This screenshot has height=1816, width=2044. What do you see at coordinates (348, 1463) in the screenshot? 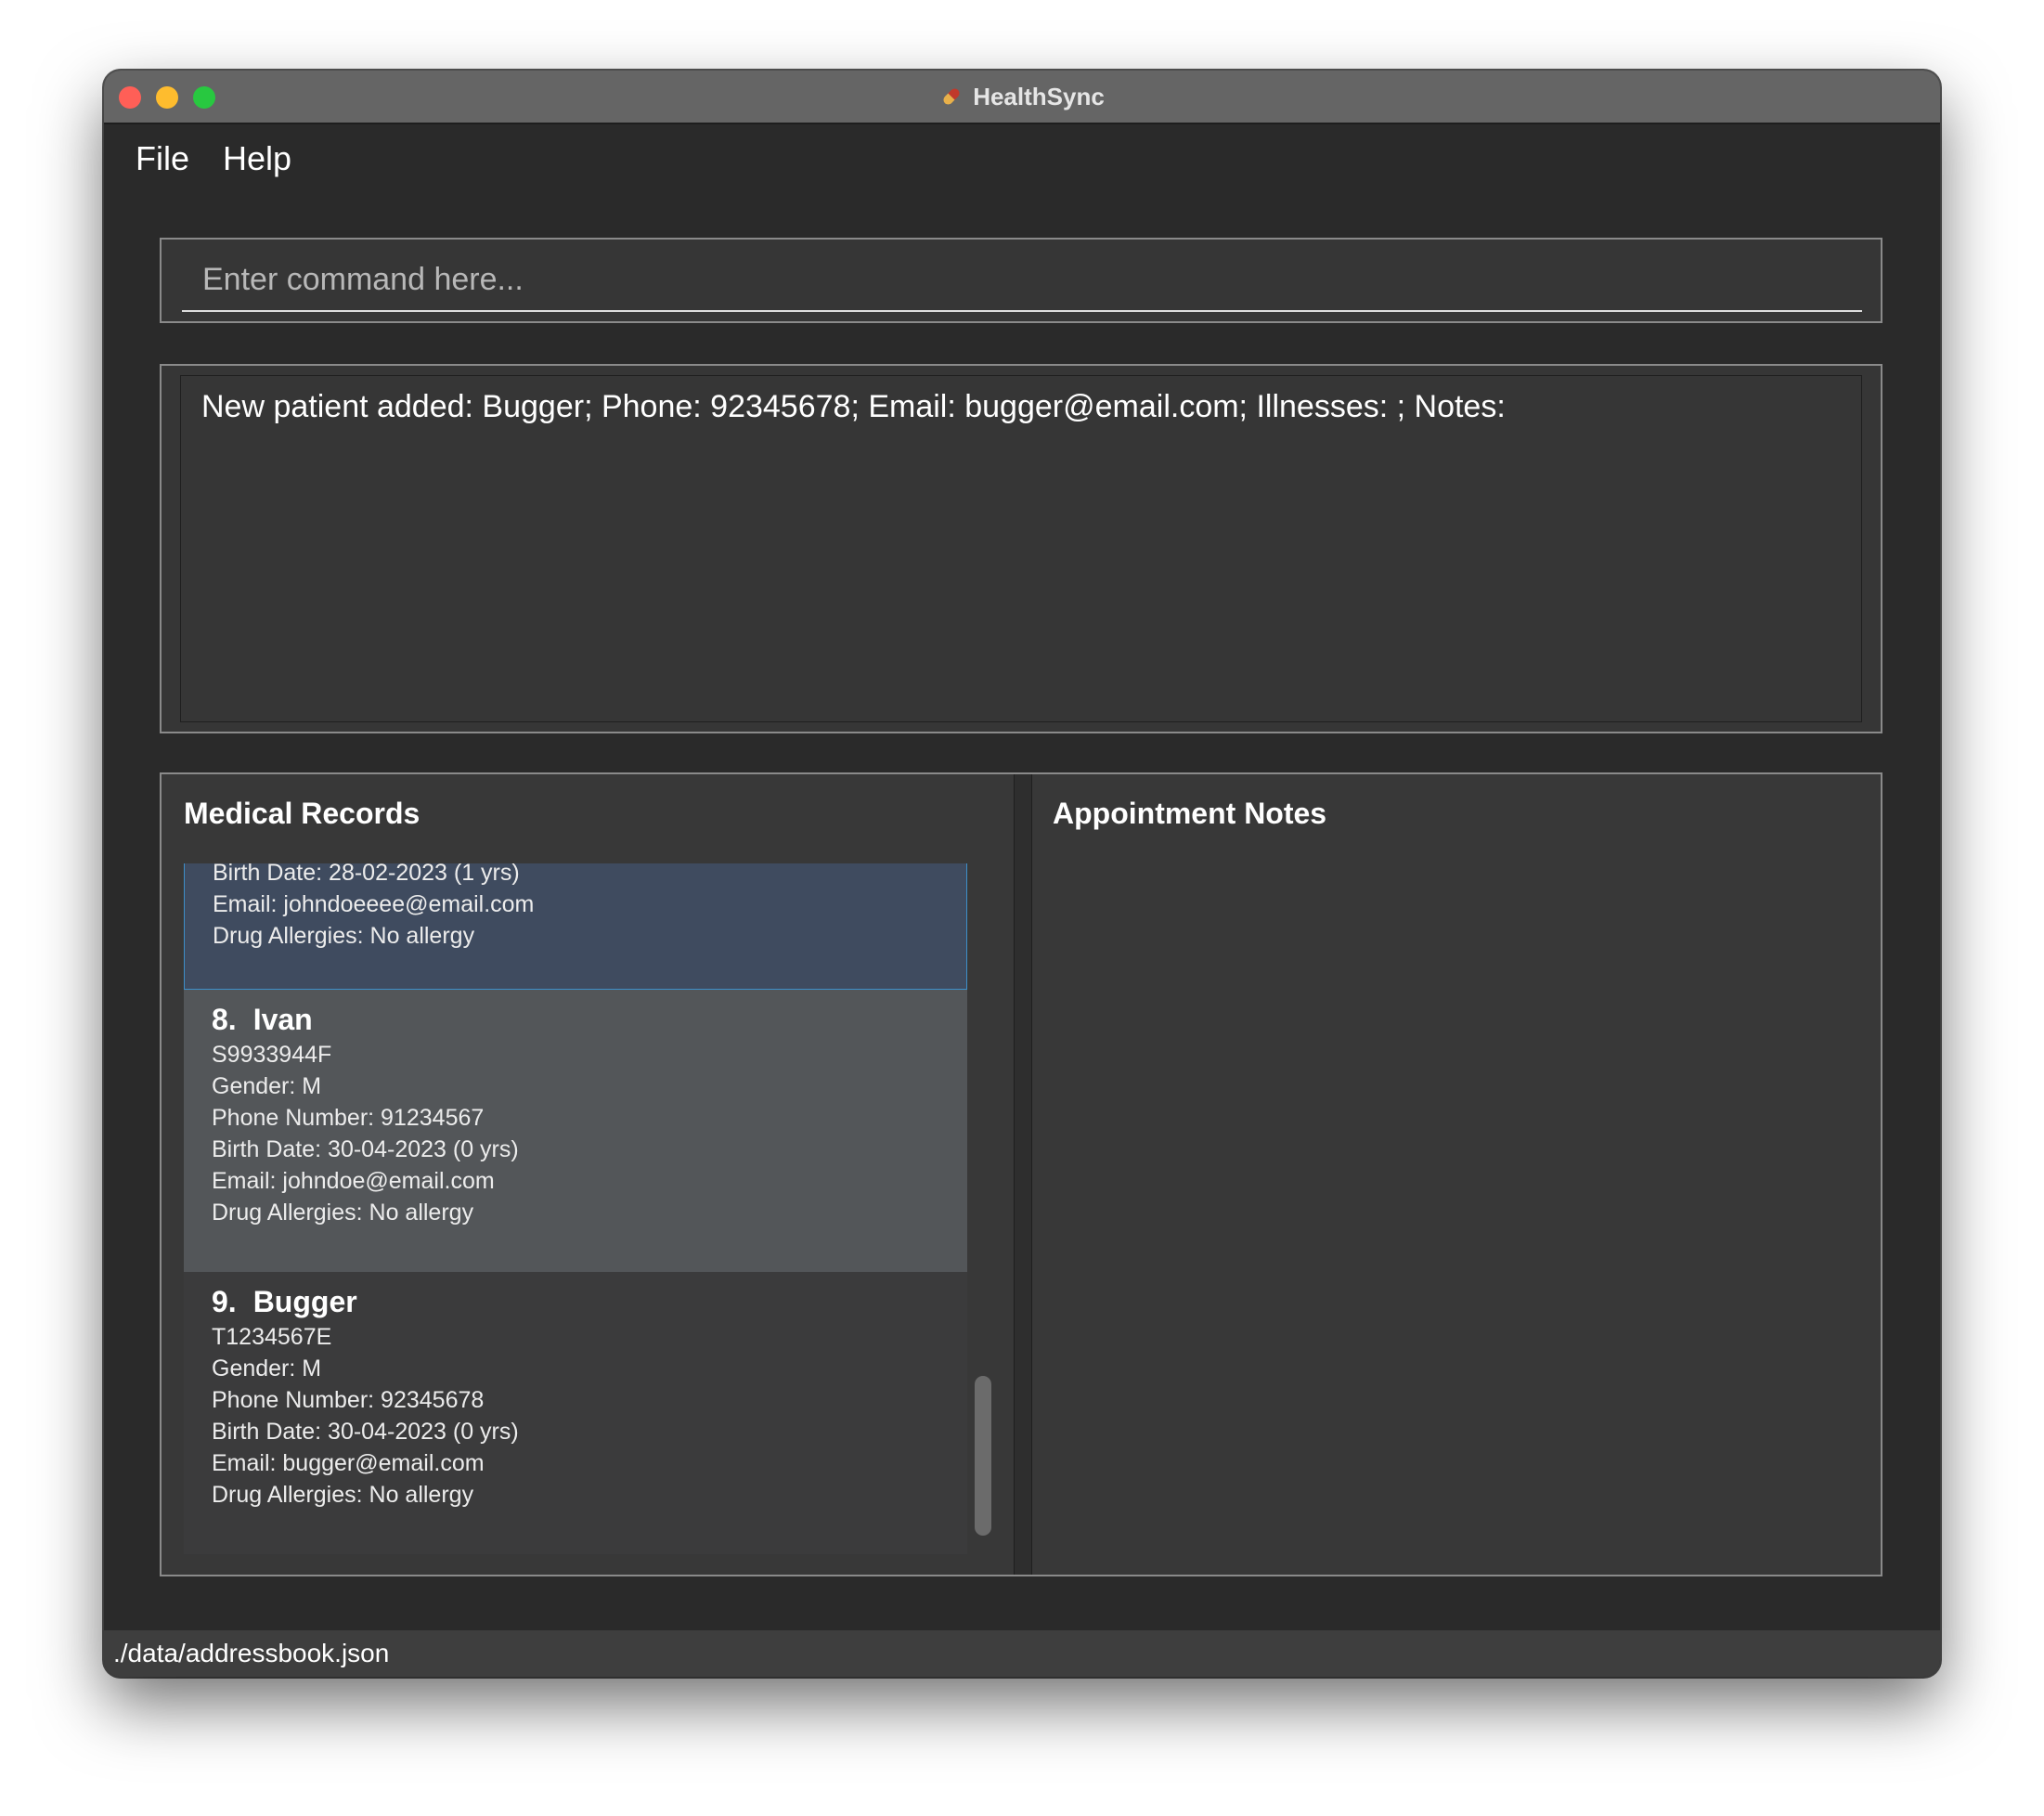
I see `card-email: Email: bugger@email.com` at bounding box center [348, 1463].